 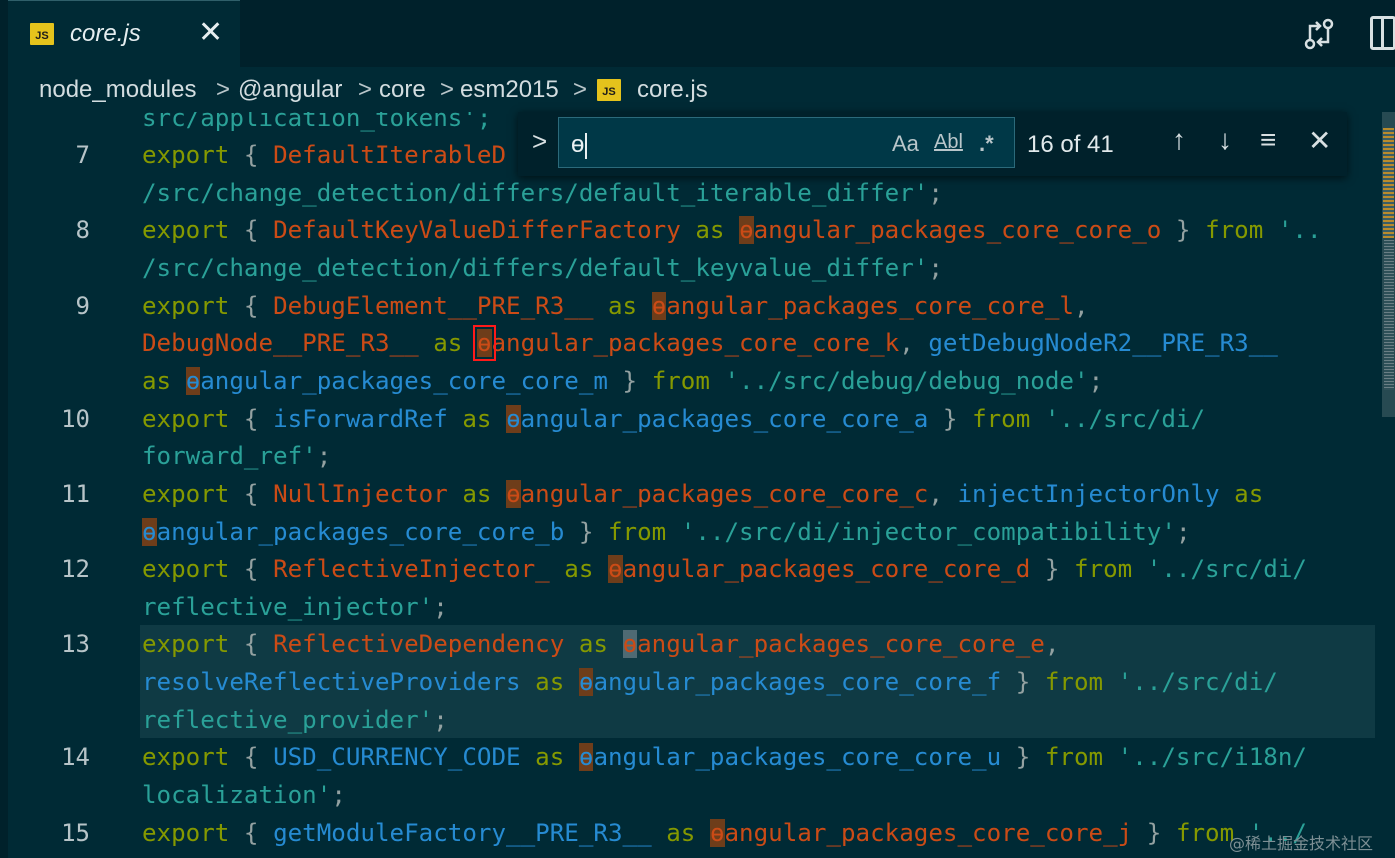 I want to click on breadcrumb-item-angular: @angular, so click(x=290, y=90).